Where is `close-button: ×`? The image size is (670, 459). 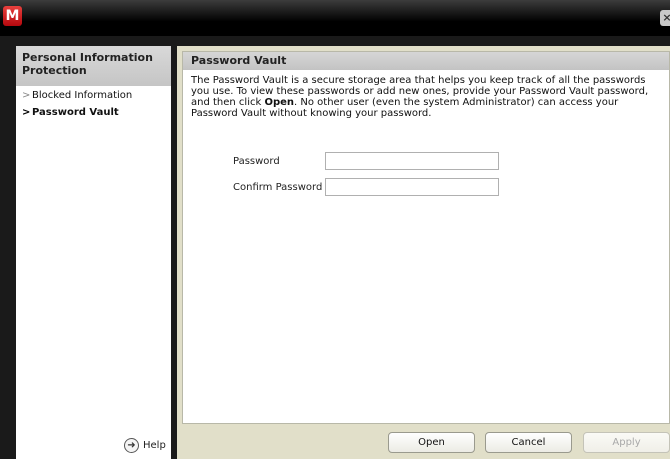
close-button: × is located at coordinates (665, 18).